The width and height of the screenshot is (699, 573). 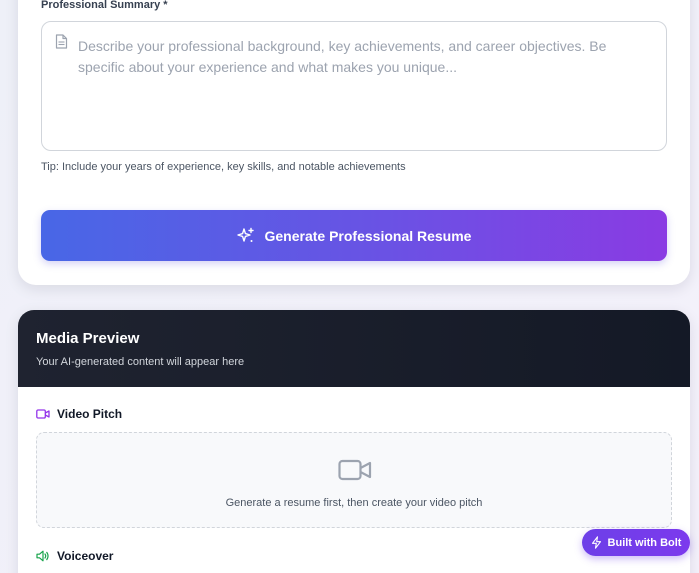 I want to click on lightning-bolt-icon, so click(x=596, y=542).